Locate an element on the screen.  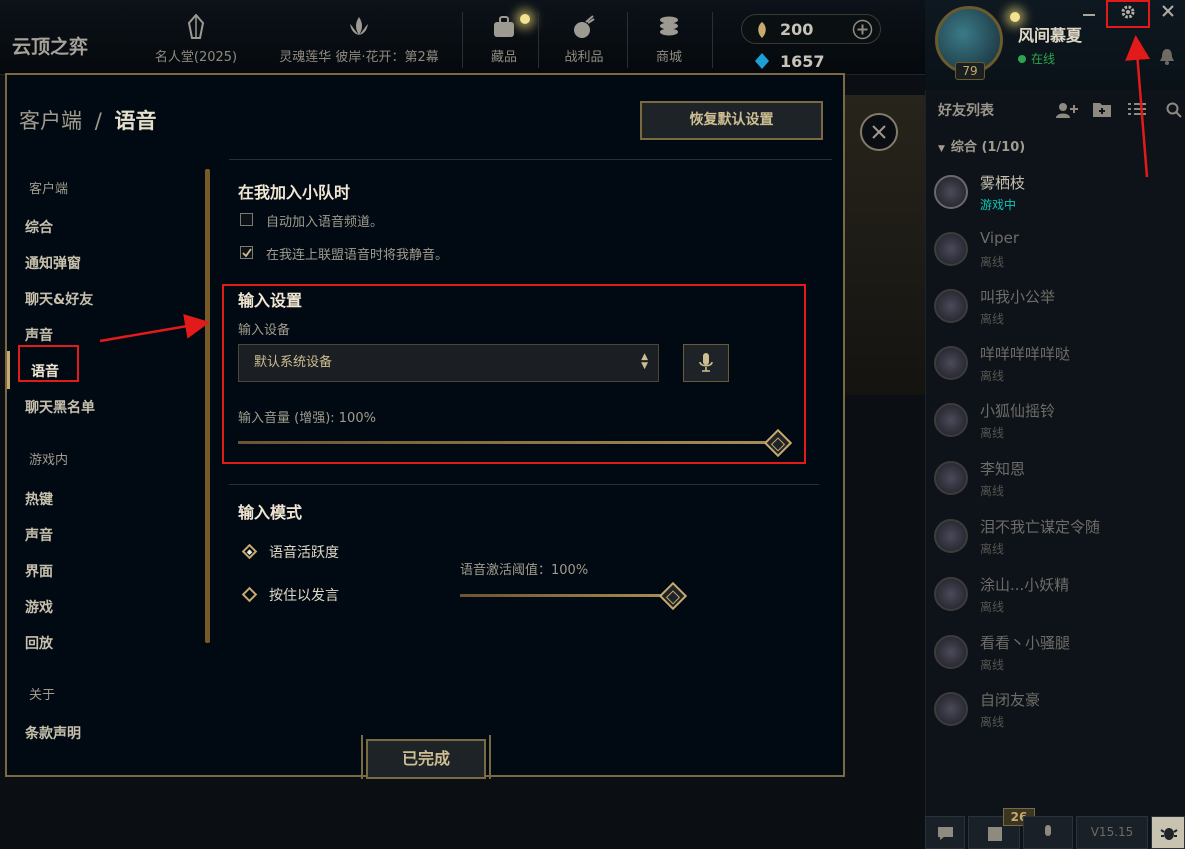
annotation-box-input-settings is located at coordinates (514, 374).